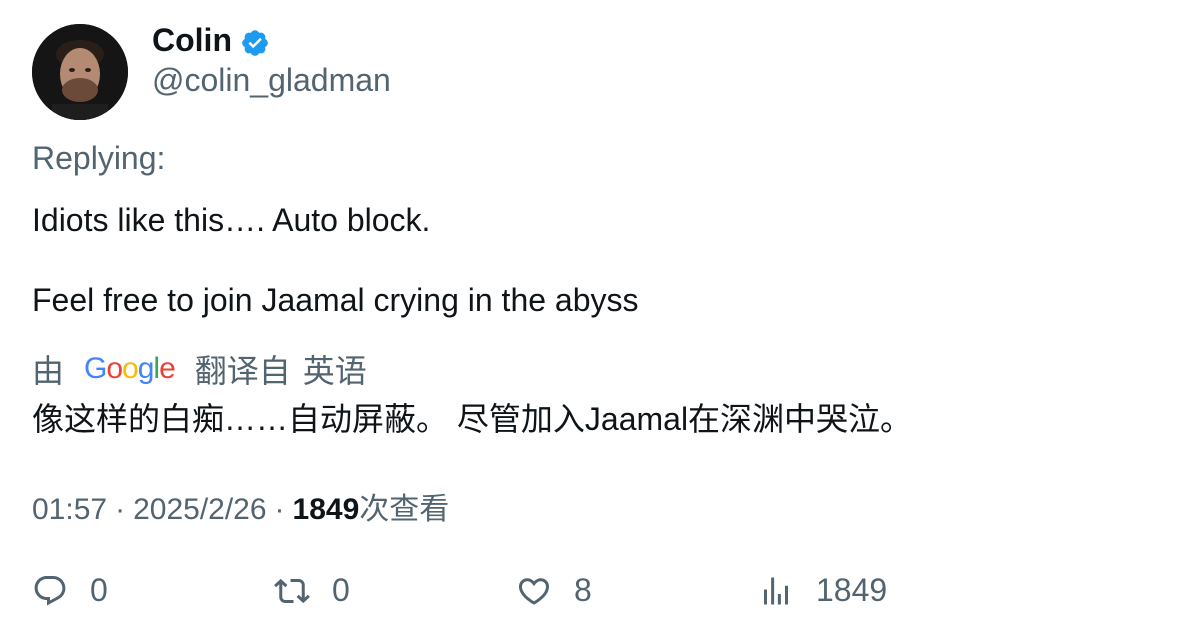 Image resolution: width=1196 pixels, height=638 pixels. I want to click on views-action-count: 1849, so click(852, 590).